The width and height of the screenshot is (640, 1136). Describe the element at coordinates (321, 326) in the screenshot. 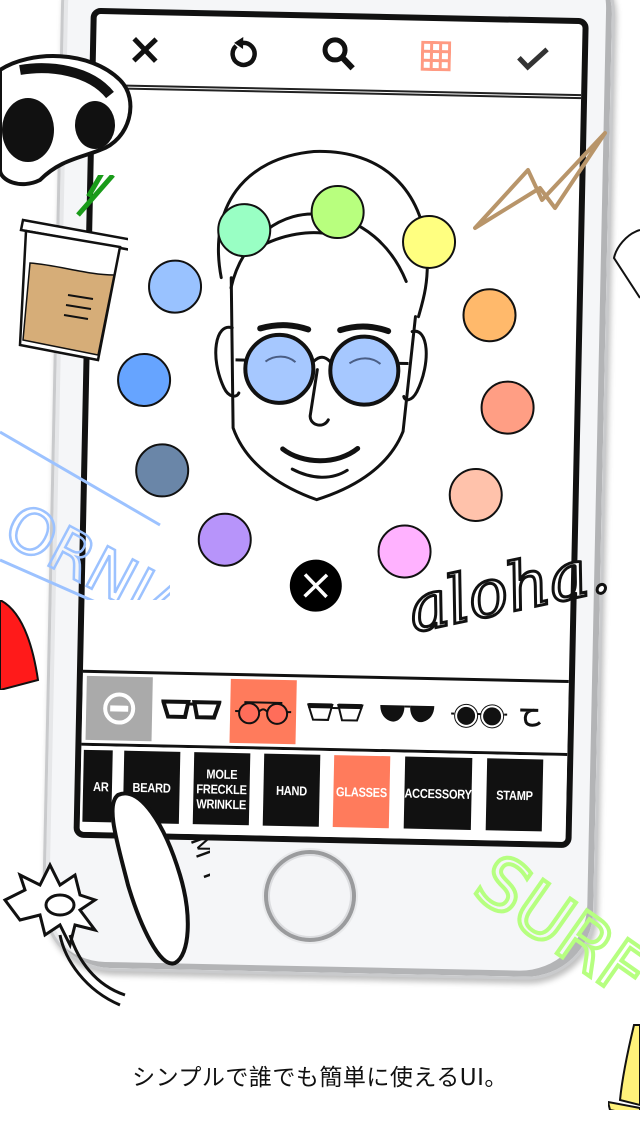

I see `avatar-face` at that location.